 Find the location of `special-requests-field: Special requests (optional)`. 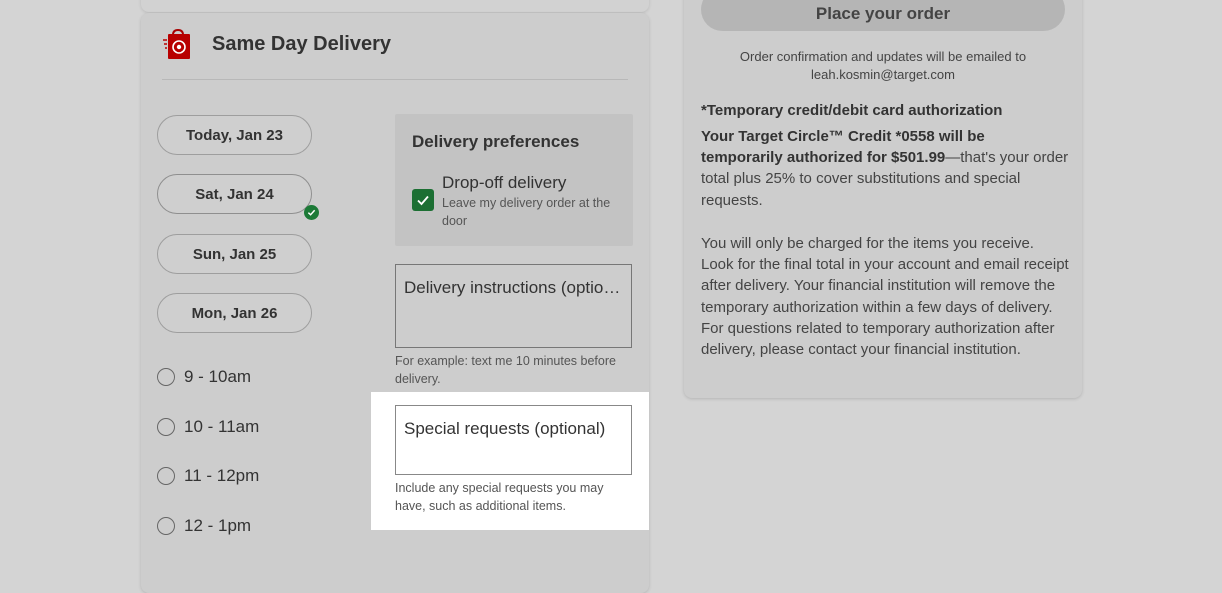

special-requests-field: Special requests (optional) is located at coordinates (513, 440).